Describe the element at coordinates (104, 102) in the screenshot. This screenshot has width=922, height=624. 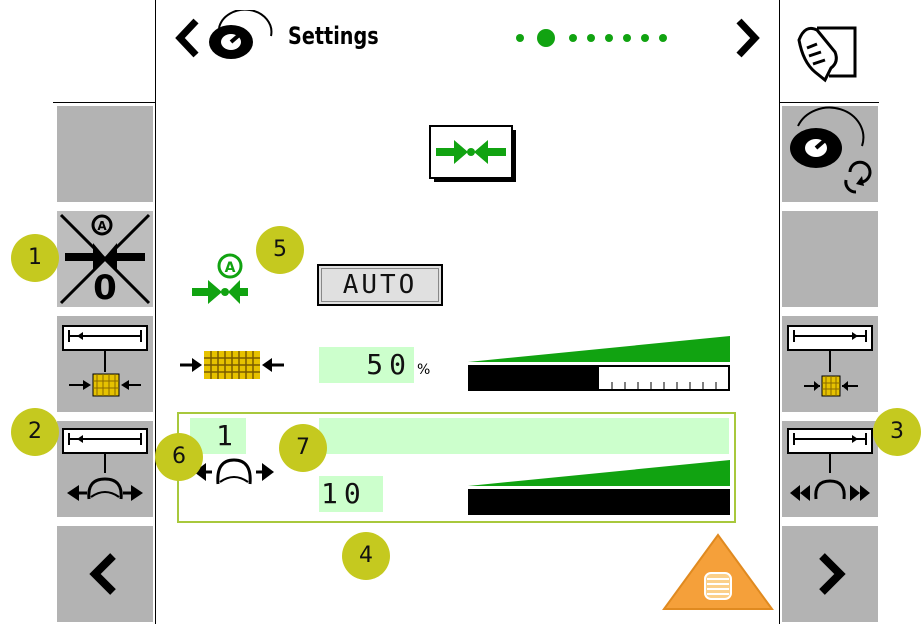
I see `left-top-rule` at that location.